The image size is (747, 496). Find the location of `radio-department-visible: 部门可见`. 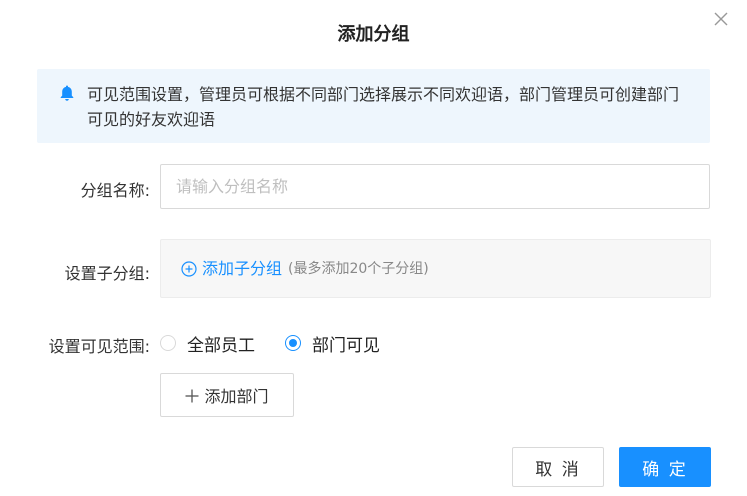

radio-department-visible: 部门可见 is located at coordinates (332, 343).